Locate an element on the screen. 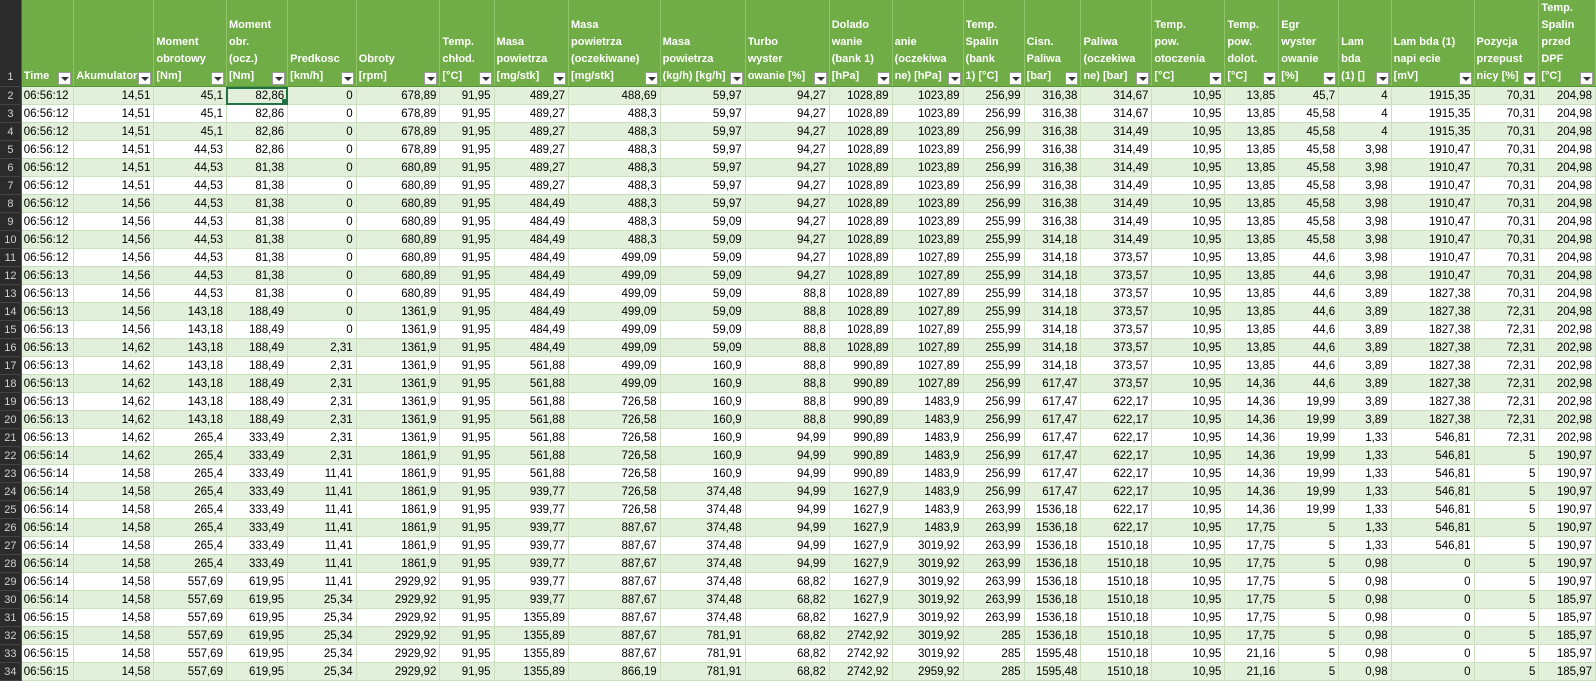  table-cell: 06:56:14 is located at coordinates (48, 545).